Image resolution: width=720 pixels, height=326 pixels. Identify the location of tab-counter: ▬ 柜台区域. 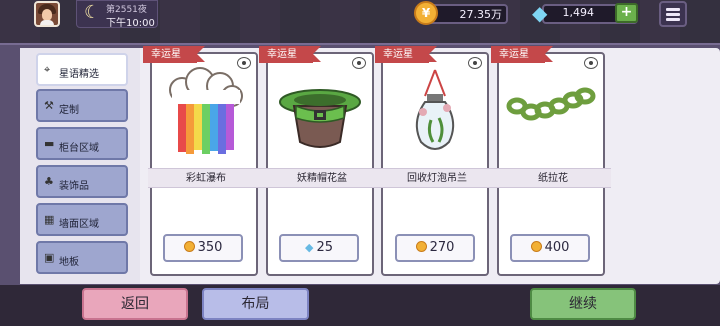
(82, 143).